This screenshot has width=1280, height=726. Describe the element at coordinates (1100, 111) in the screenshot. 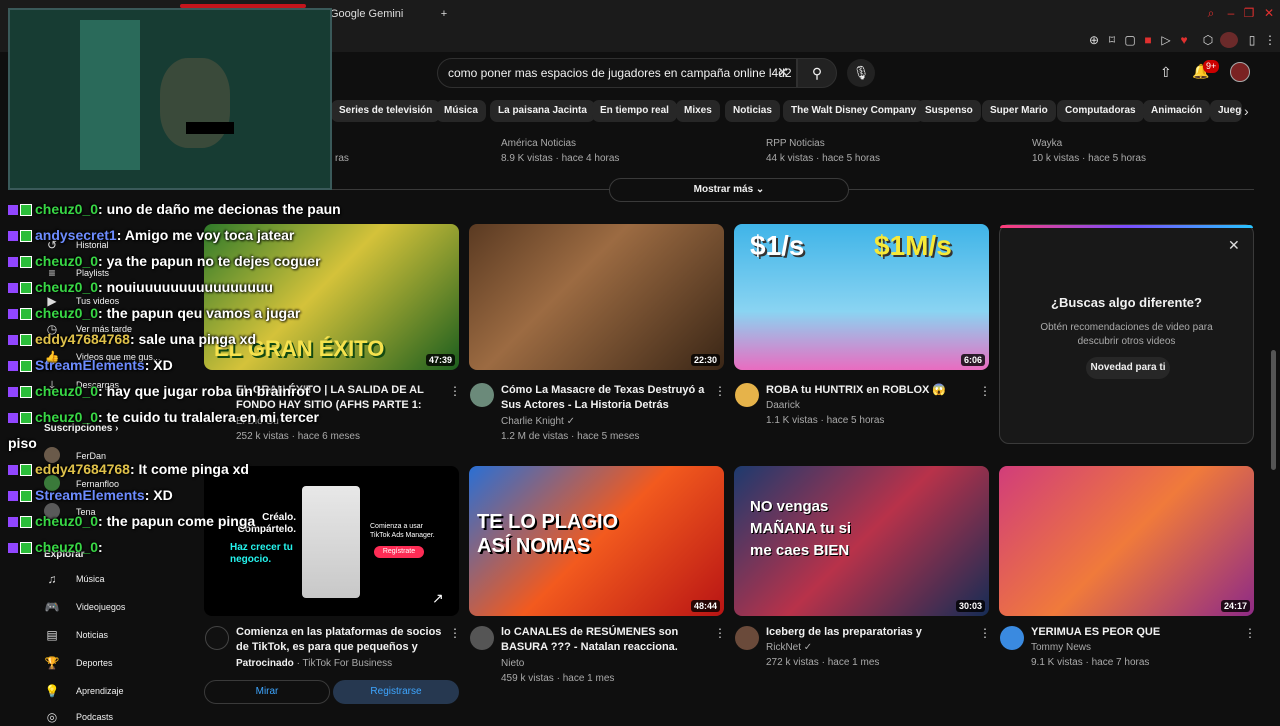

I see `chip: Computadoras` at that location.